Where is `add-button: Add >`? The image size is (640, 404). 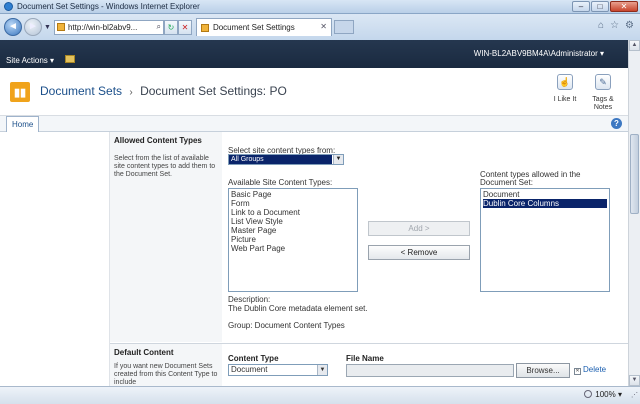
add-button: Add > is located at coordinates (419, 228).